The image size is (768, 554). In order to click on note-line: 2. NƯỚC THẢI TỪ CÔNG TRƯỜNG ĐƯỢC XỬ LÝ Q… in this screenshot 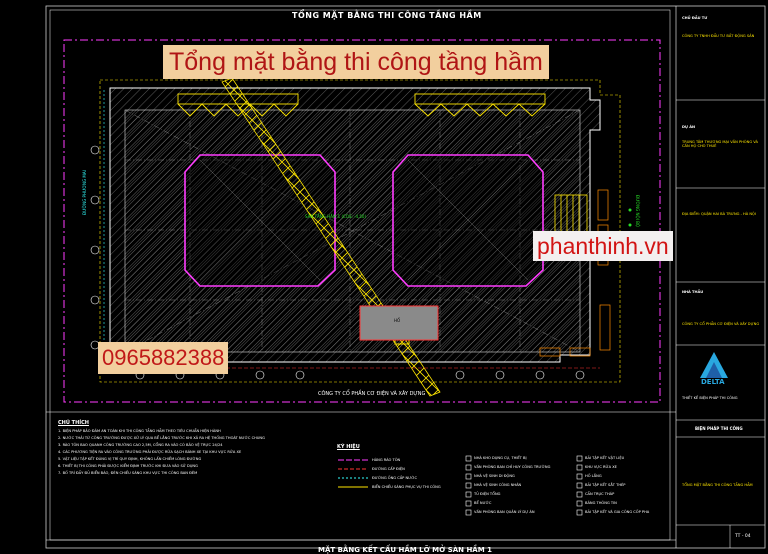, I will do `click(161, 438)`.